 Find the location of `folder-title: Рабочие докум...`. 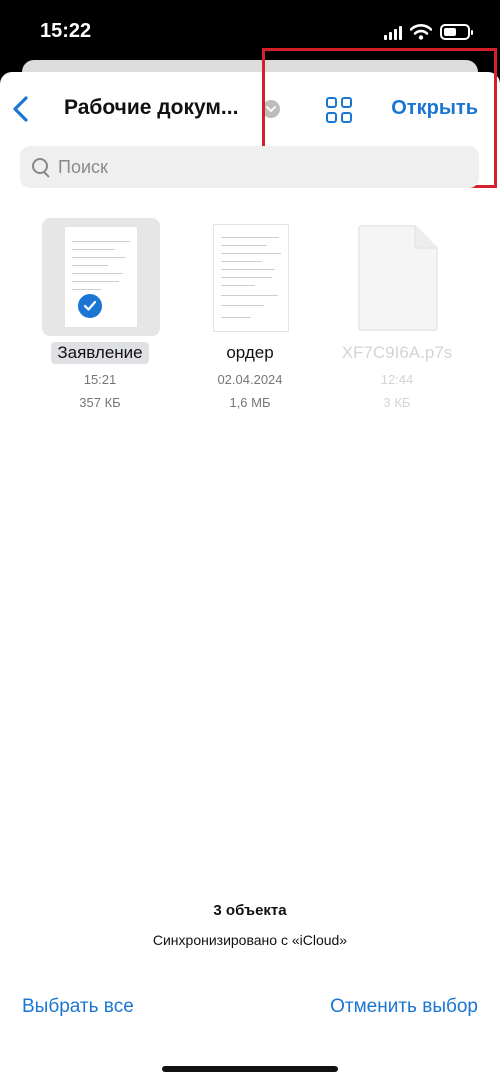

folder-title: Рабочие докум... is located at coordinates (151, 108).